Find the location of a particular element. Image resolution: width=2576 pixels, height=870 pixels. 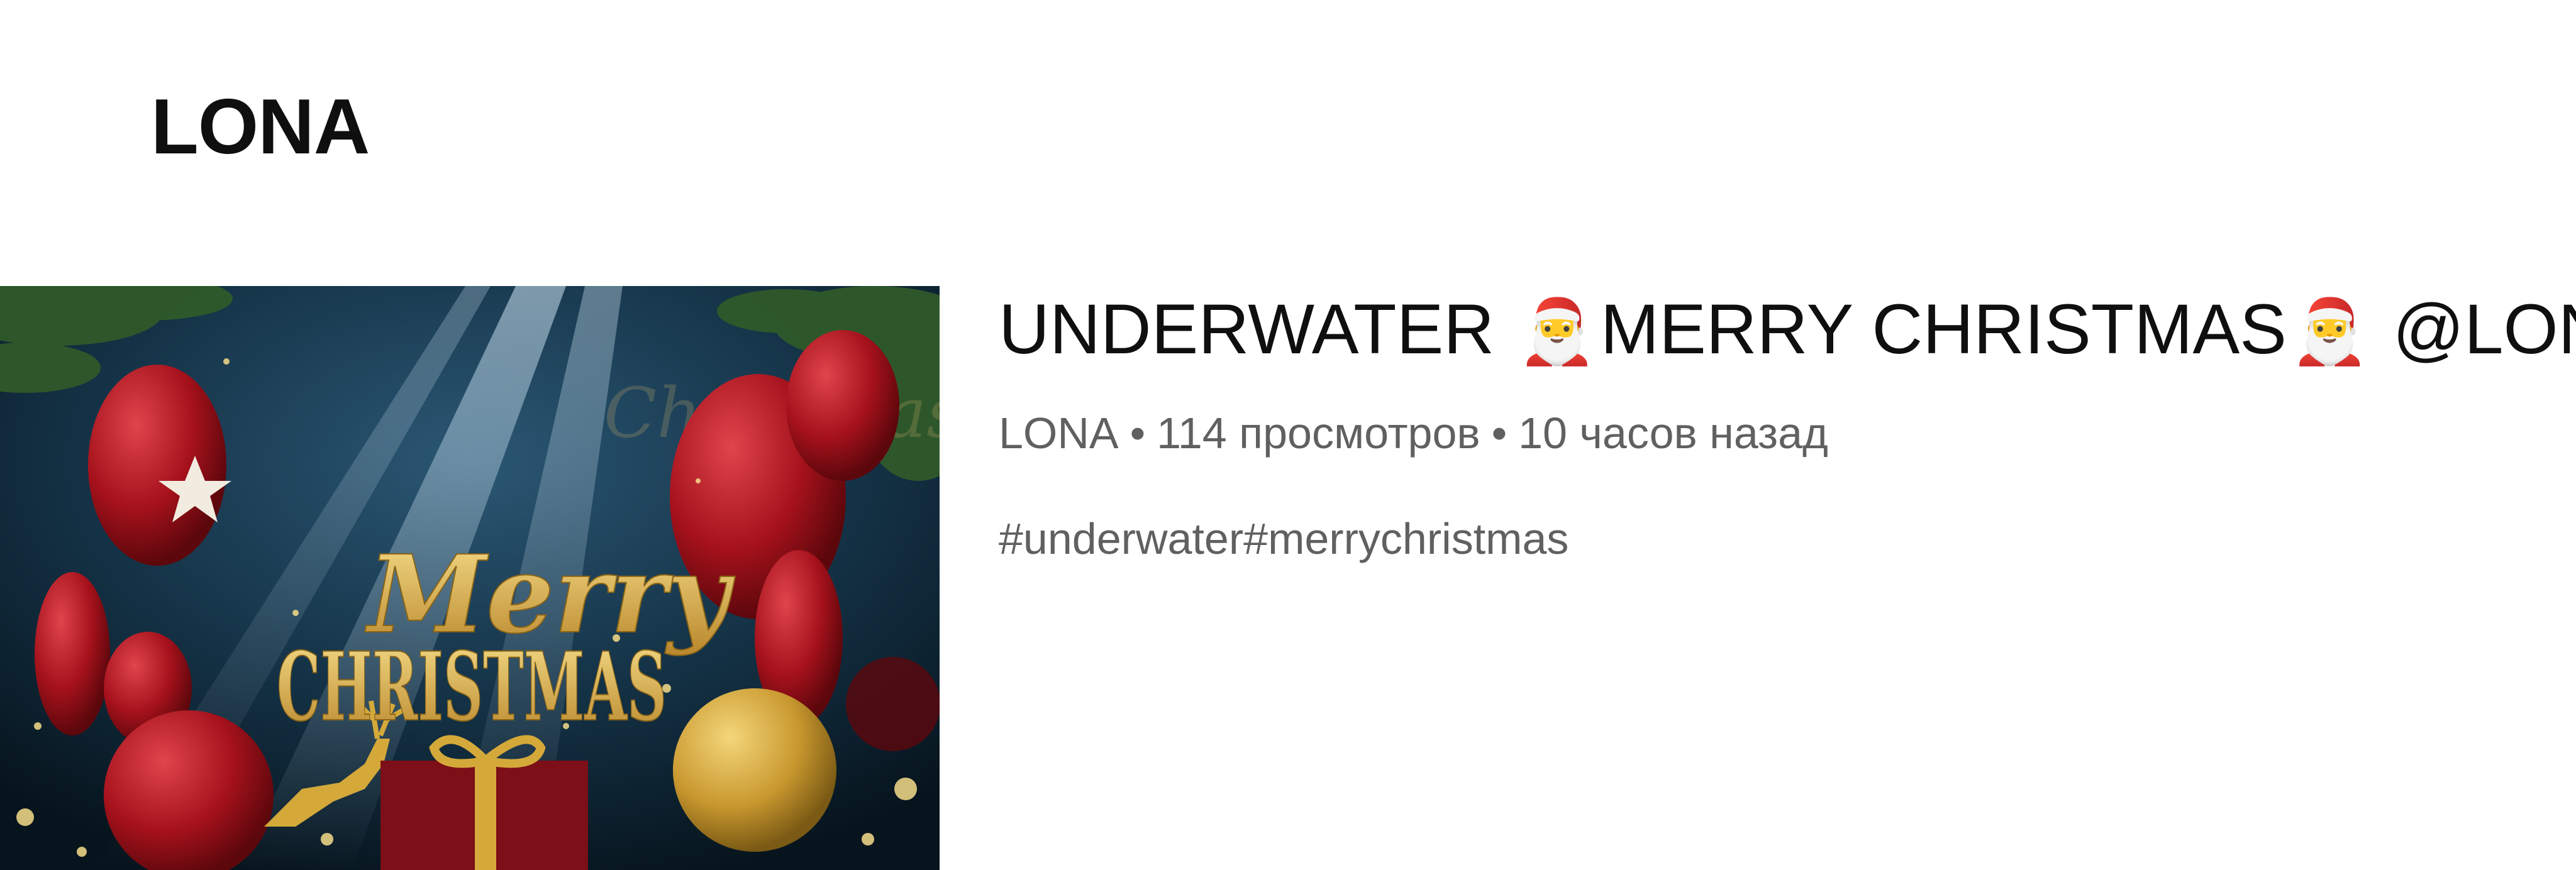

video-title-link: UNDERWATER 🎅MERRY CHRISTMAS🎅 @LONA_ is located at coordinates (1787, 329).